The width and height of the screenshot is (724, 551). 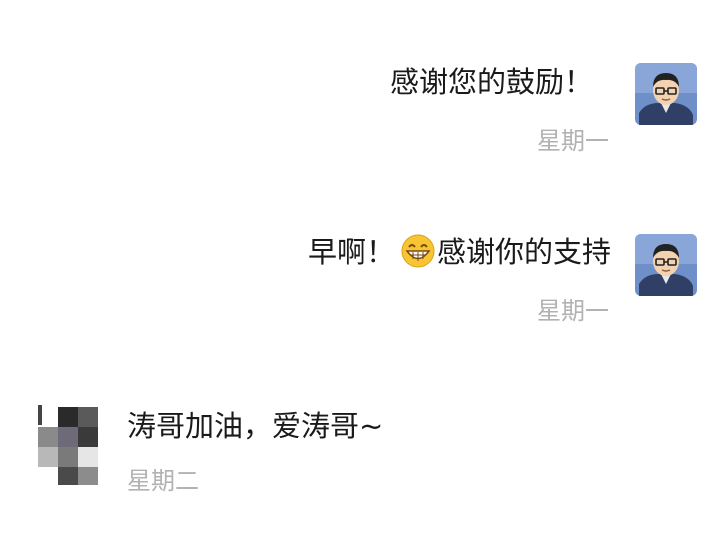 I want to click on message-text: 早啊！ 感谢你的支持, so click(x=459, y=252).